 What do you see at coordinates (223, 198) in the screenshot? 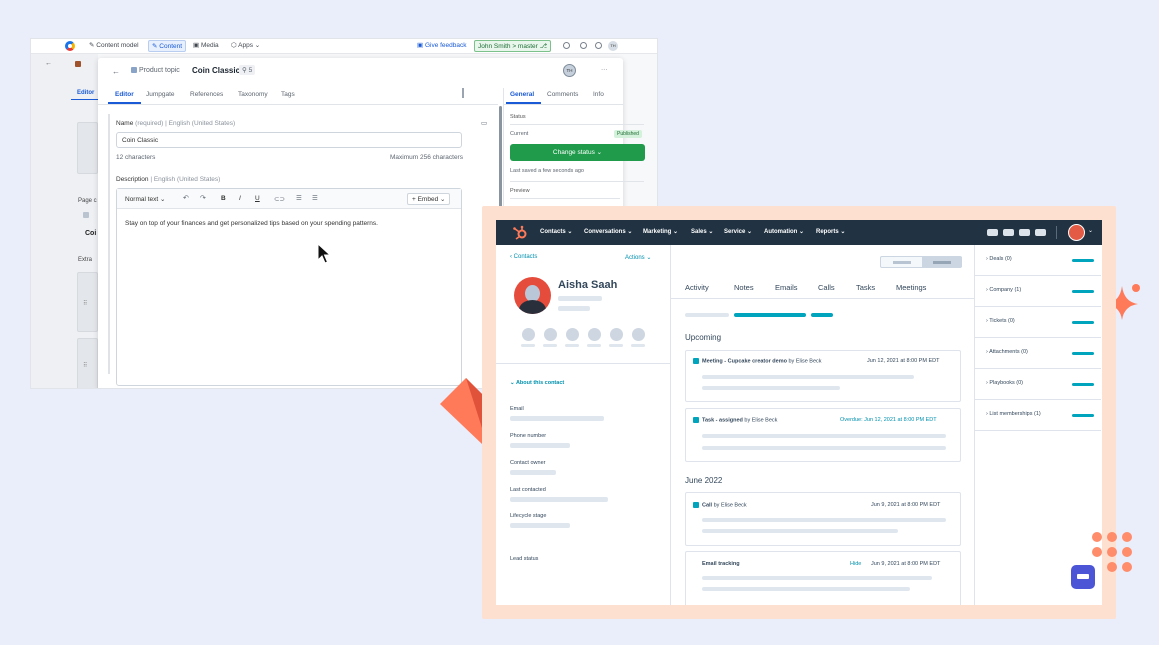
I see `bold-icon: B` at bounding box center [223, 198].